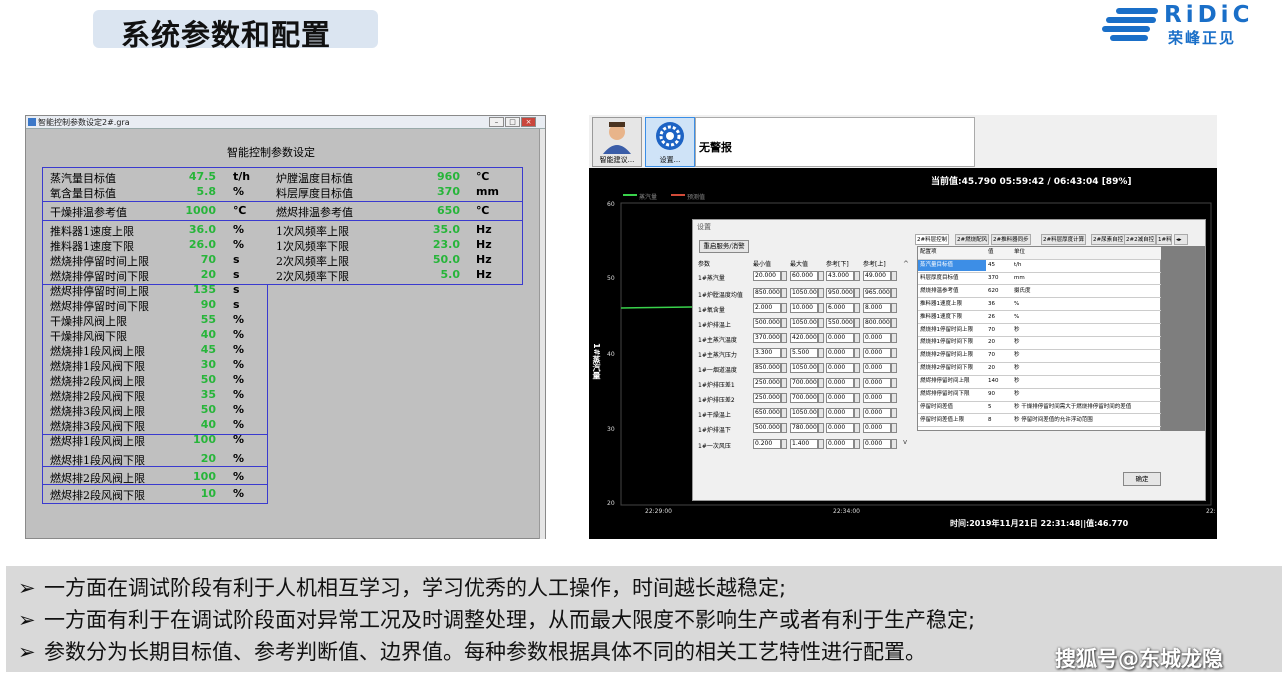 This screenshot has width=1286, height=683. What do you see at coordinates (1040, 266) in the screenshot?
I see `config-row: 蒸汽量目标值 45 t/h` at bounding box center [1040, 266].